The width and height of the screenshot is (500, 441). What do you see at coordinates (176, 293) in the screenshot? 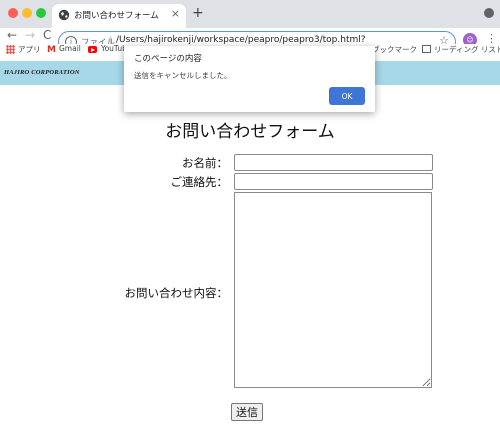
I see `inquiry-label: お問い合わせ内容：` at bounding box center [176, 293].